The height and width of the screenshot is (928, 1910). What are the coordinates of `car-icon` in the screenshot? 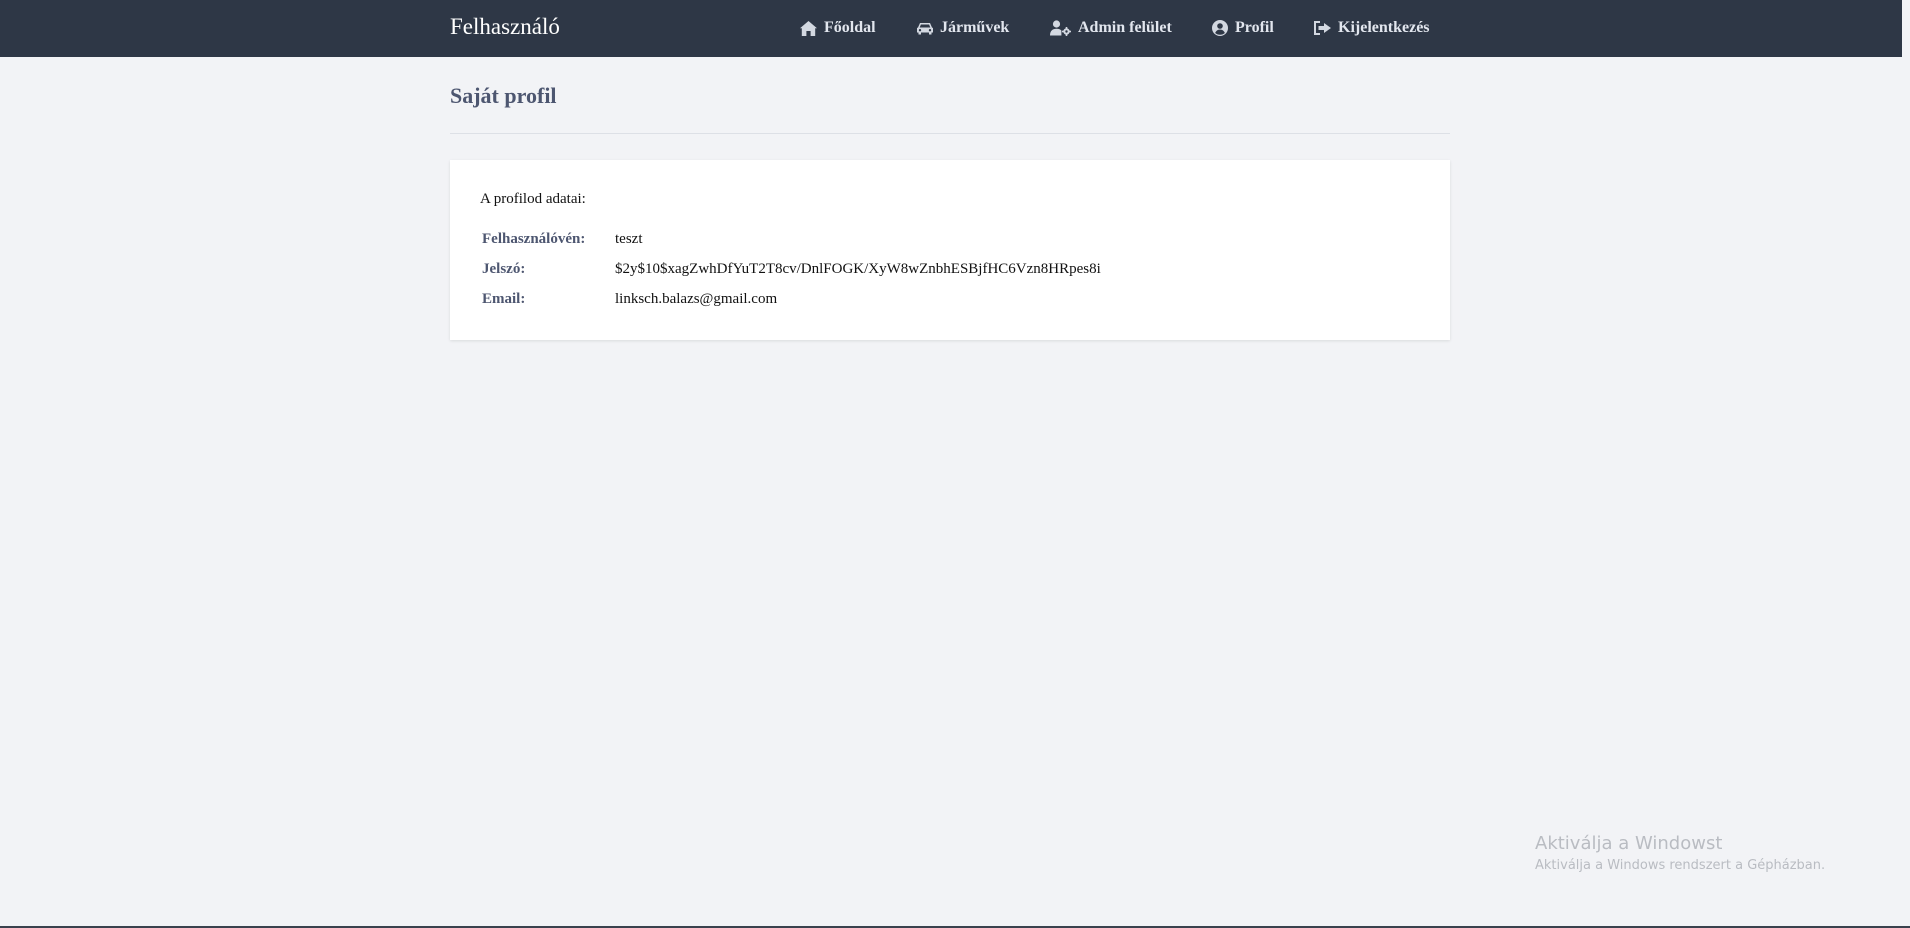 It's located at (925, 28).